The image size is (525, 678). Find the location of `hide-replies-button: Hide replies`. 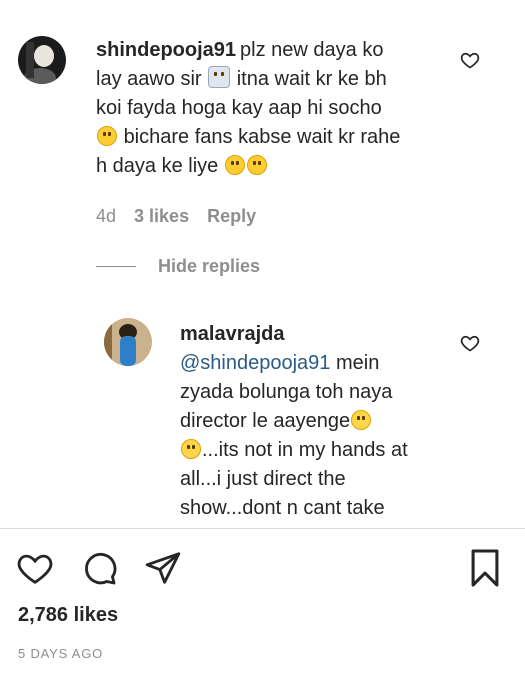

hide-replies-button: Hide replies is located at coordinates (209, 266).